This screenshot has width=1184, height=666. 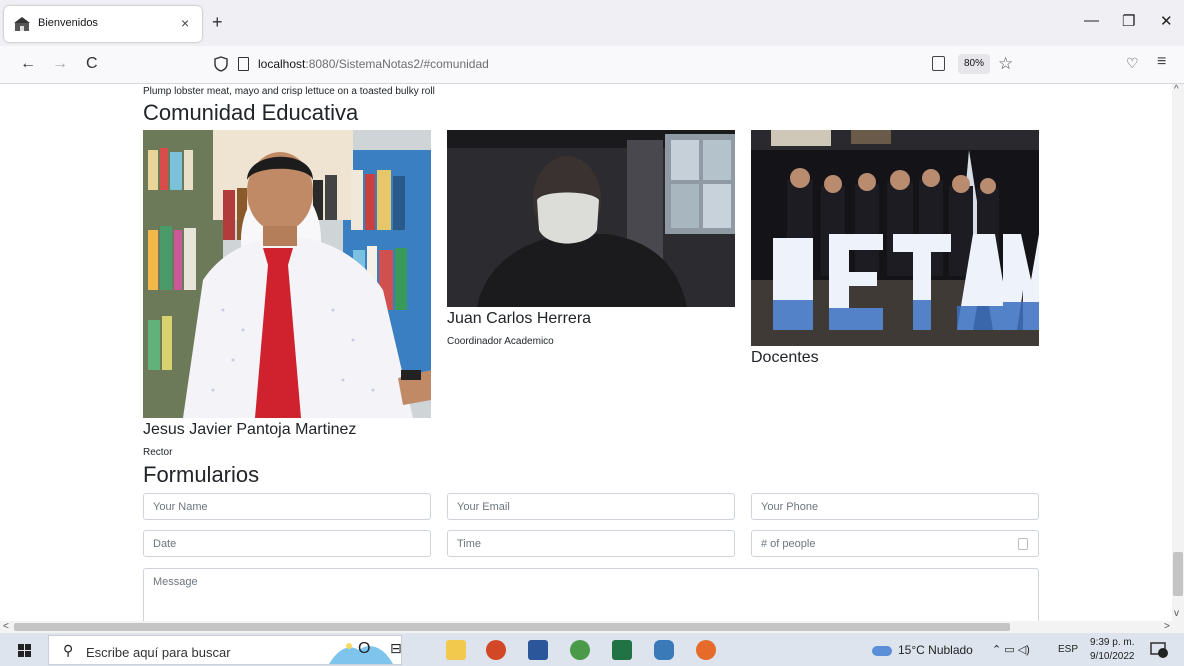 I want to click on tab-title: Bienvenidos, so click(x=68, y=23).